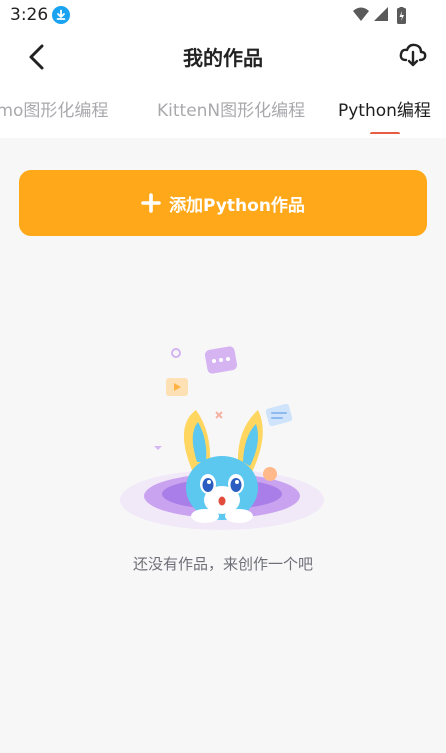  What do you see at coordinates (54, 108) in the screenshot?
I see `tab-demo-graphical: emo图形化编程` at bounding box center [54, 108].